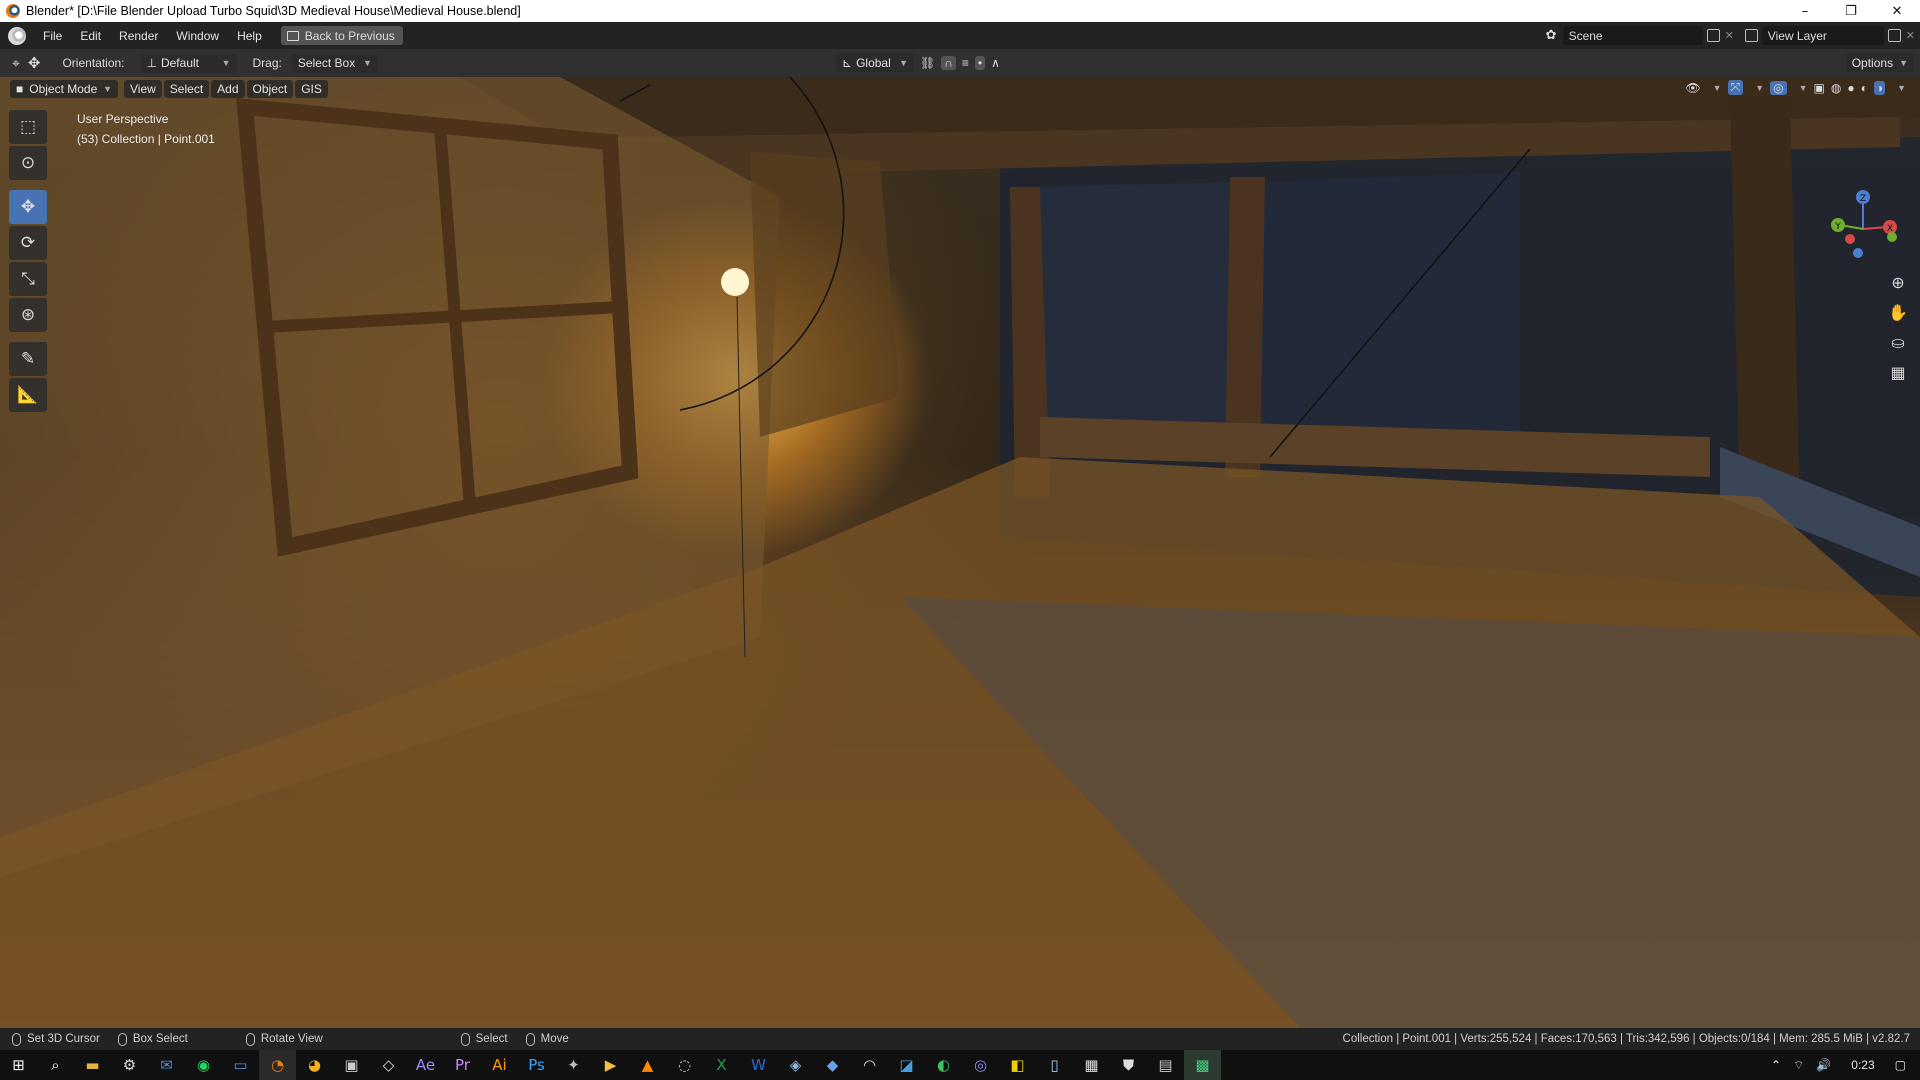  Describe the element at coordinates (1735, 87) in the screenshot. I see `gizmo-toggle-icon: ⤧` at that location.